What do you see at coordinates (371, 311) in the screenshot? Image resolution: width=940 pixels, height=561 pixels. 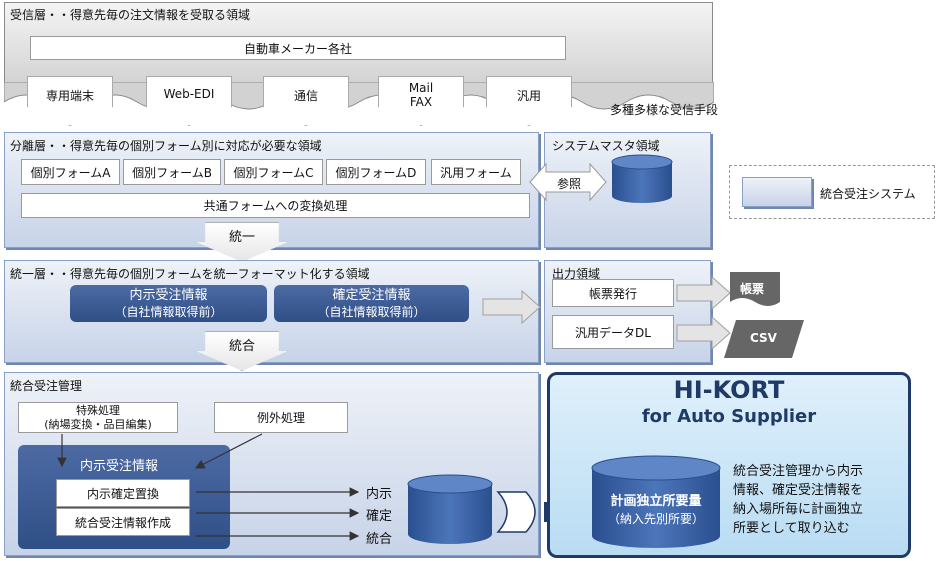 I see `confirmed-order-sub: （自社情報取得前）` at bounding box center [371, 311].